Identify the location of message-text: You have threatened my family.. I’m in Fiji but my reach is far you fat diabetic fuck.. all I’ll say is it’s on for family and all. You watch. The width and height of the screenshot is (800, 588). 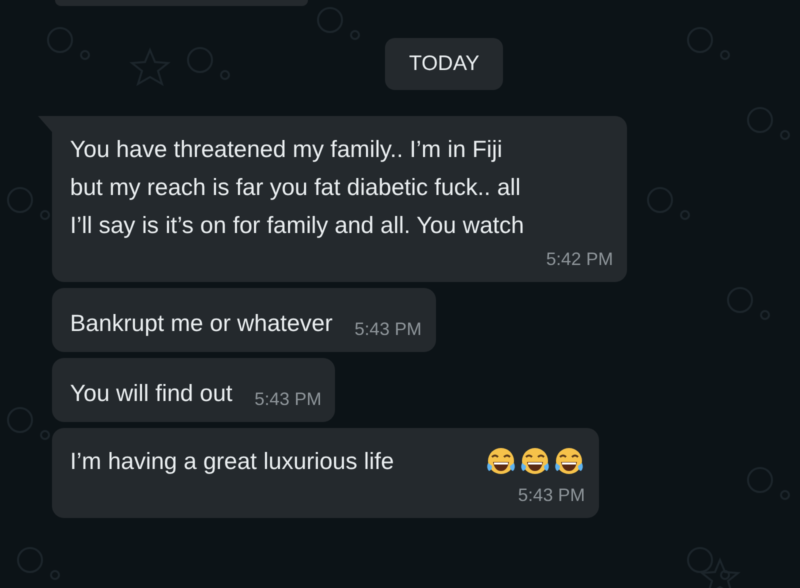
(298, 187).